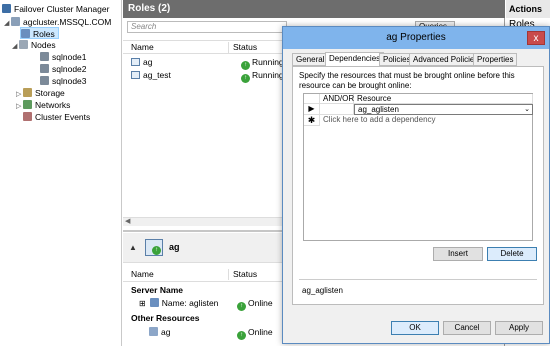  Describe the element at coordinates (312, 120) in the screenshot. I see `new-row-icon: ✱` at that location.